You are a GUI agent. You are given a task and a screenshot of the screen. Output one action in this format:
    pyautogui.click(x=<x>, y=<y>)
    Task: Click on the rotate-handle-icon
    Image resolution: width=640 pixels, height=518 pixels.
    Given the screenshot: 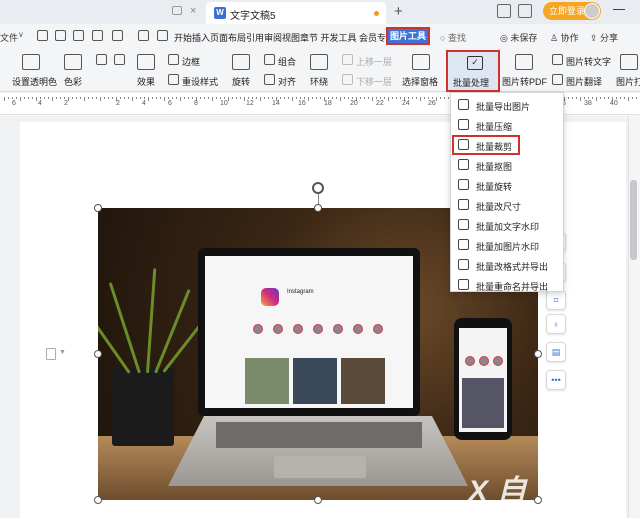 What is the action you would take?
    pyautogui.click(x=318, y=188)
    